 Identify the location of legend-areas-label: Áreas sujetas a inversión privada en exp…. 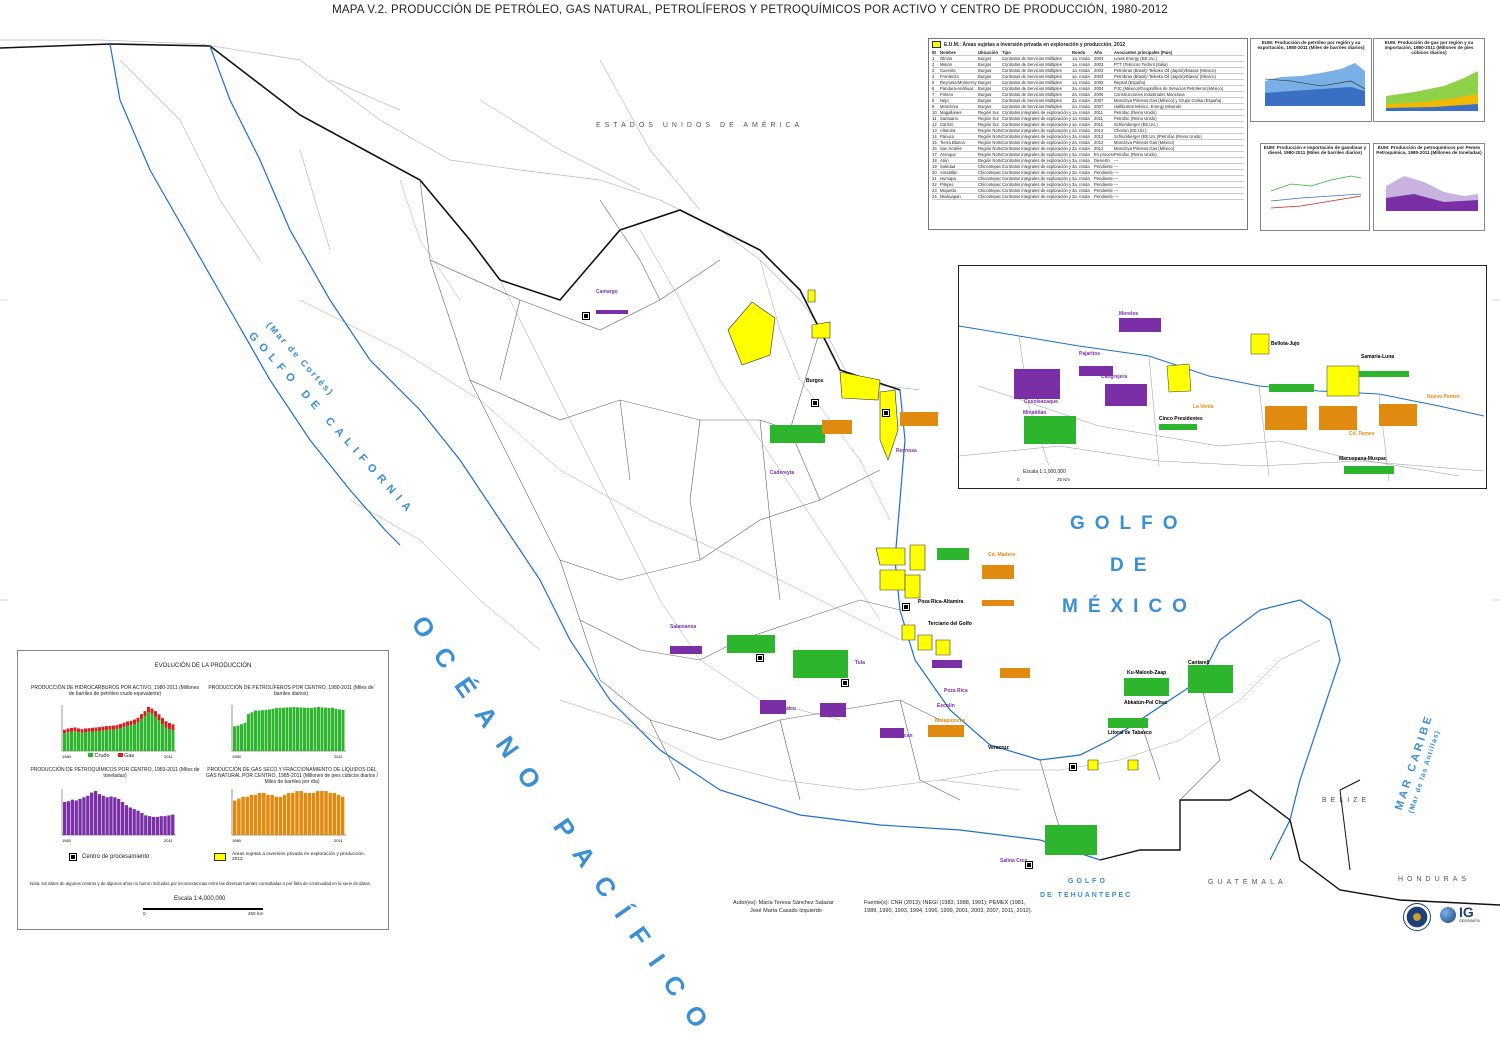
(299, 857).